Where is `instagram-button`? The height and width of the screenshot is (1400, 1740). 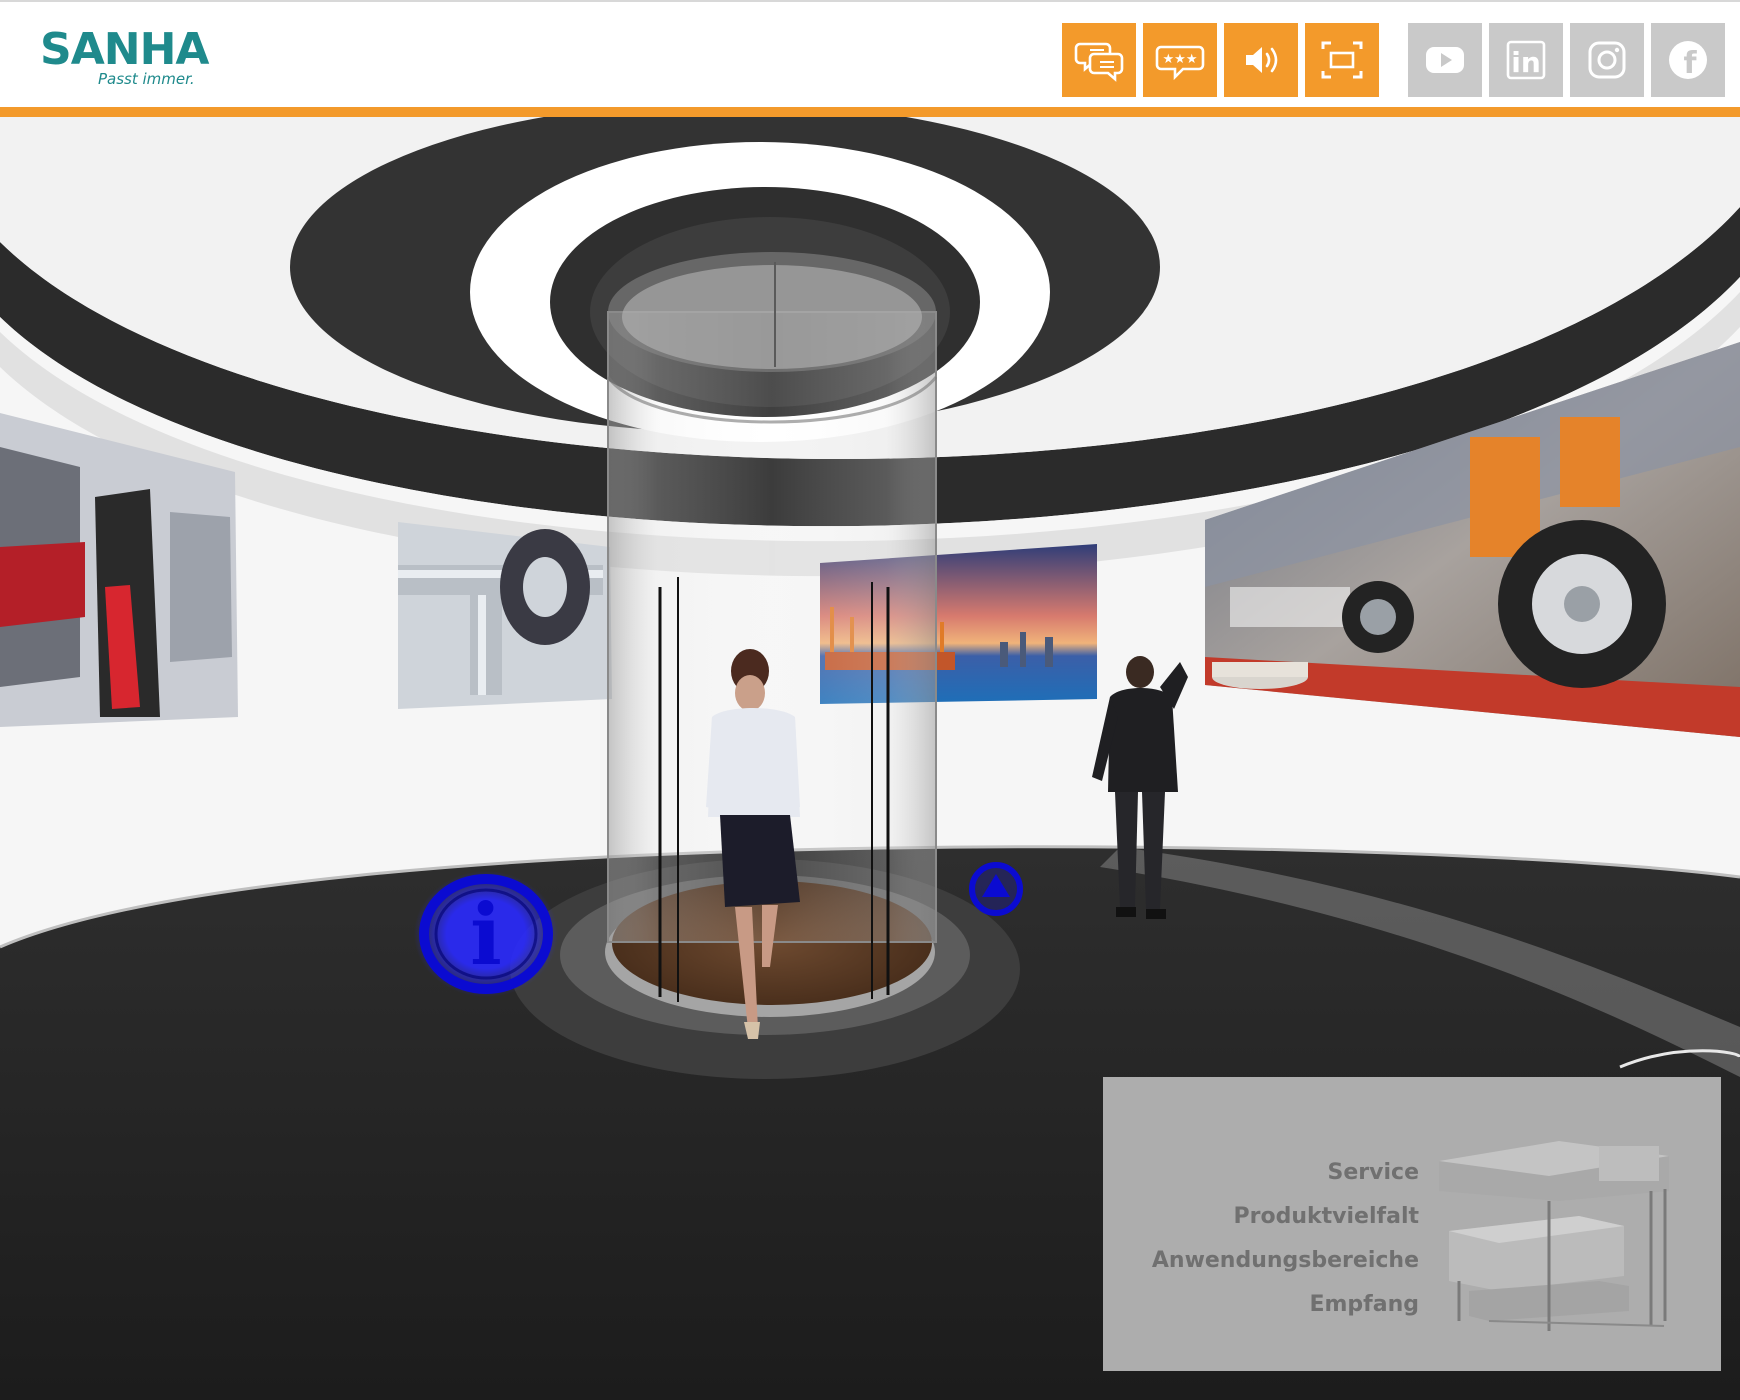 instagram-button is located at coordinates (1607, 60).